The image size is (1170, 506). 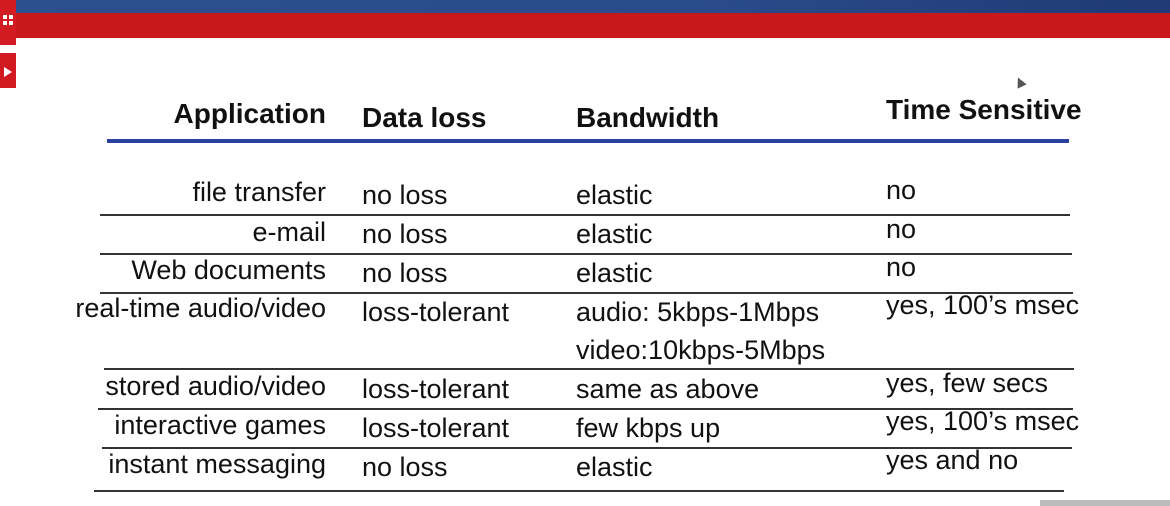 I want to click on mouse-cursor-icon, so click(x=1020, y=82).